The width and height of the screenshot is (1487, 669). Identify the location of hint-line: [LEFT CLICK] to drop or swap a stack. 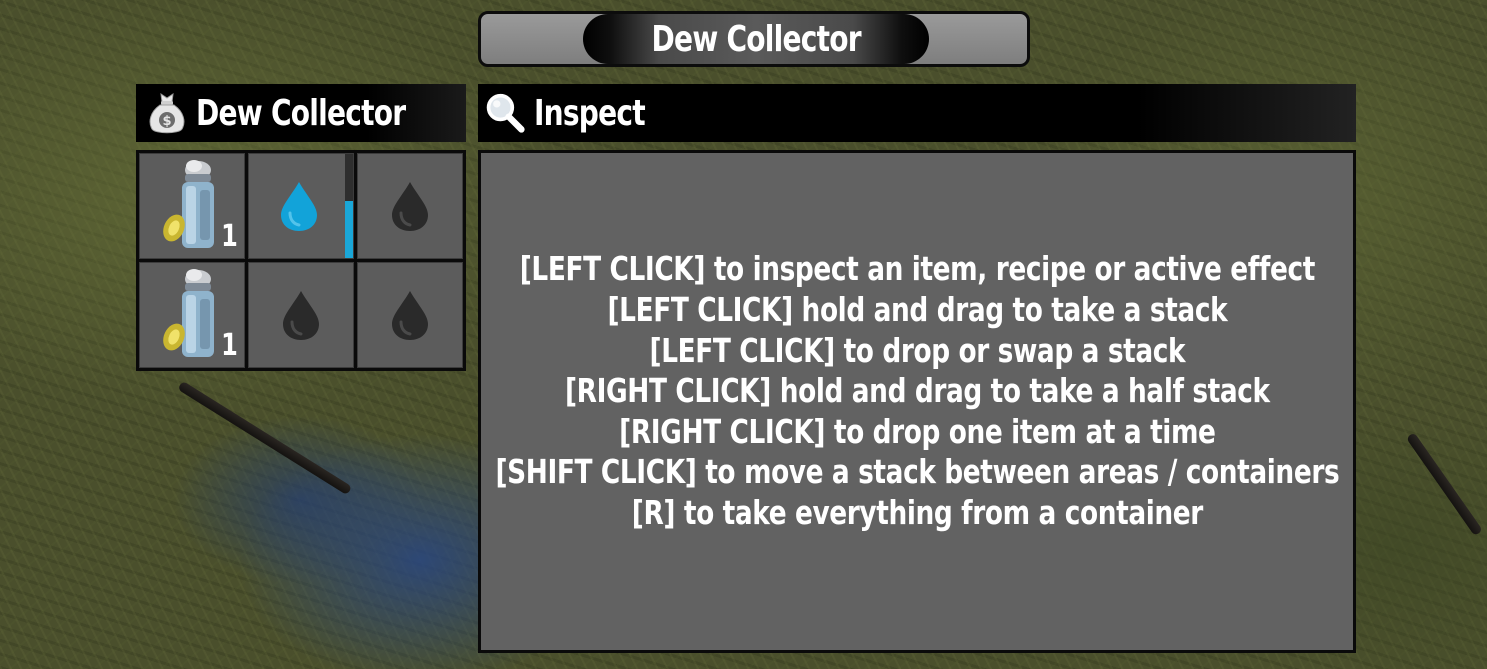
(917, 350).